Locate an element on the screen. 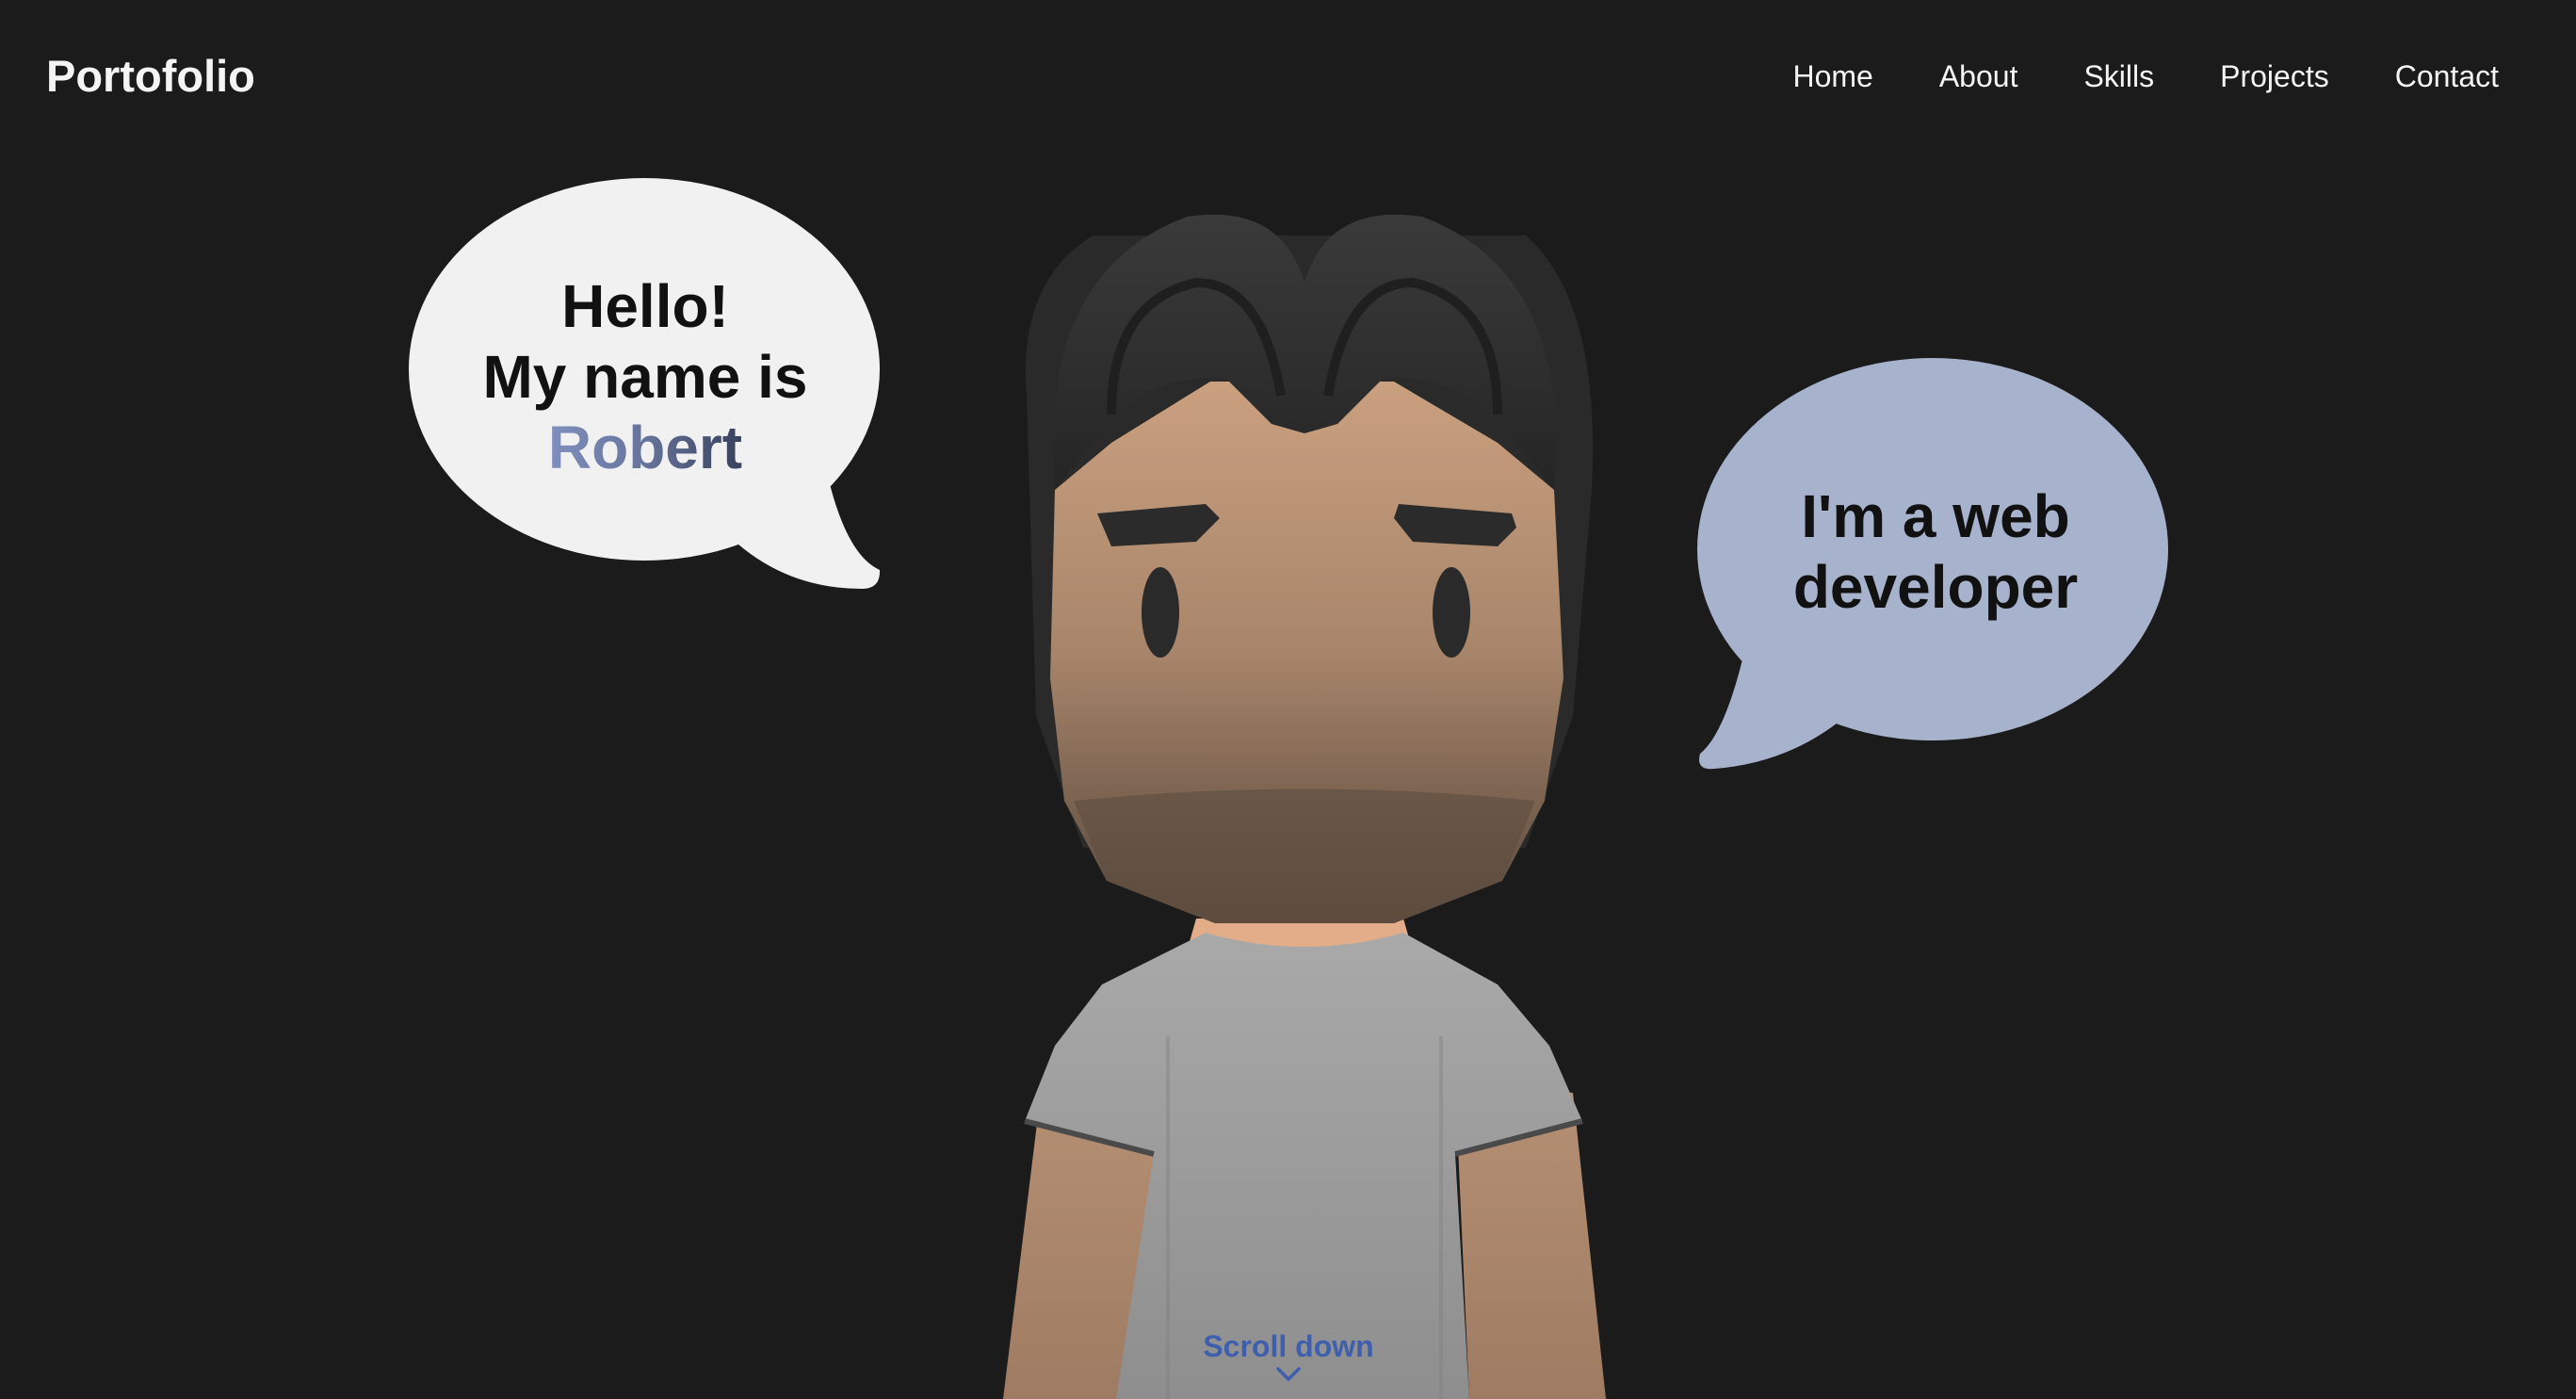 The height and width of the screenshot is (1399, 2576). greeting-line-2: My name is is located at coordinates (645, 377).